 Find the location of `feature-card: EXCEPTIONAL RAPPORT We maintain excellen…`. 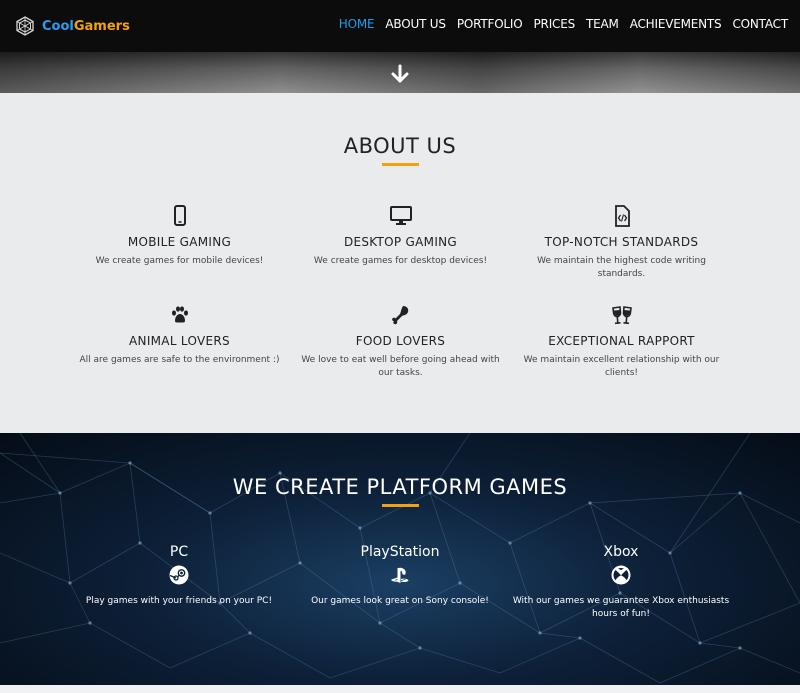

feature-card: EXCEPTIONAL RAPPORT We maintain excellen… is located at coordinates (621, 342).